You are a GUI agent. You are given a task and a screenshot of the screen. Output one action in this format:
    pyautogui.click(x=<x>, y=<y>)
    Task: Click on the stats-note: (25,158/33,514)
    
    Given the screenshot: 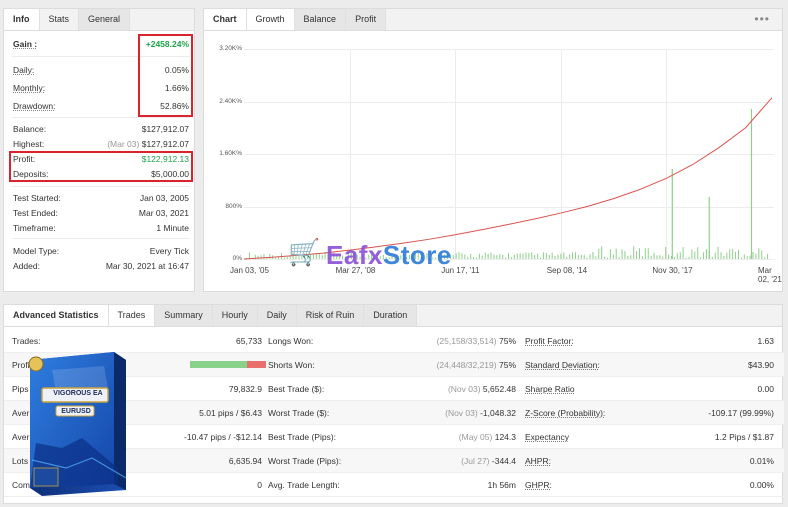 What is the action you would take?
    pyautogui.click(x=466, y=341)
    